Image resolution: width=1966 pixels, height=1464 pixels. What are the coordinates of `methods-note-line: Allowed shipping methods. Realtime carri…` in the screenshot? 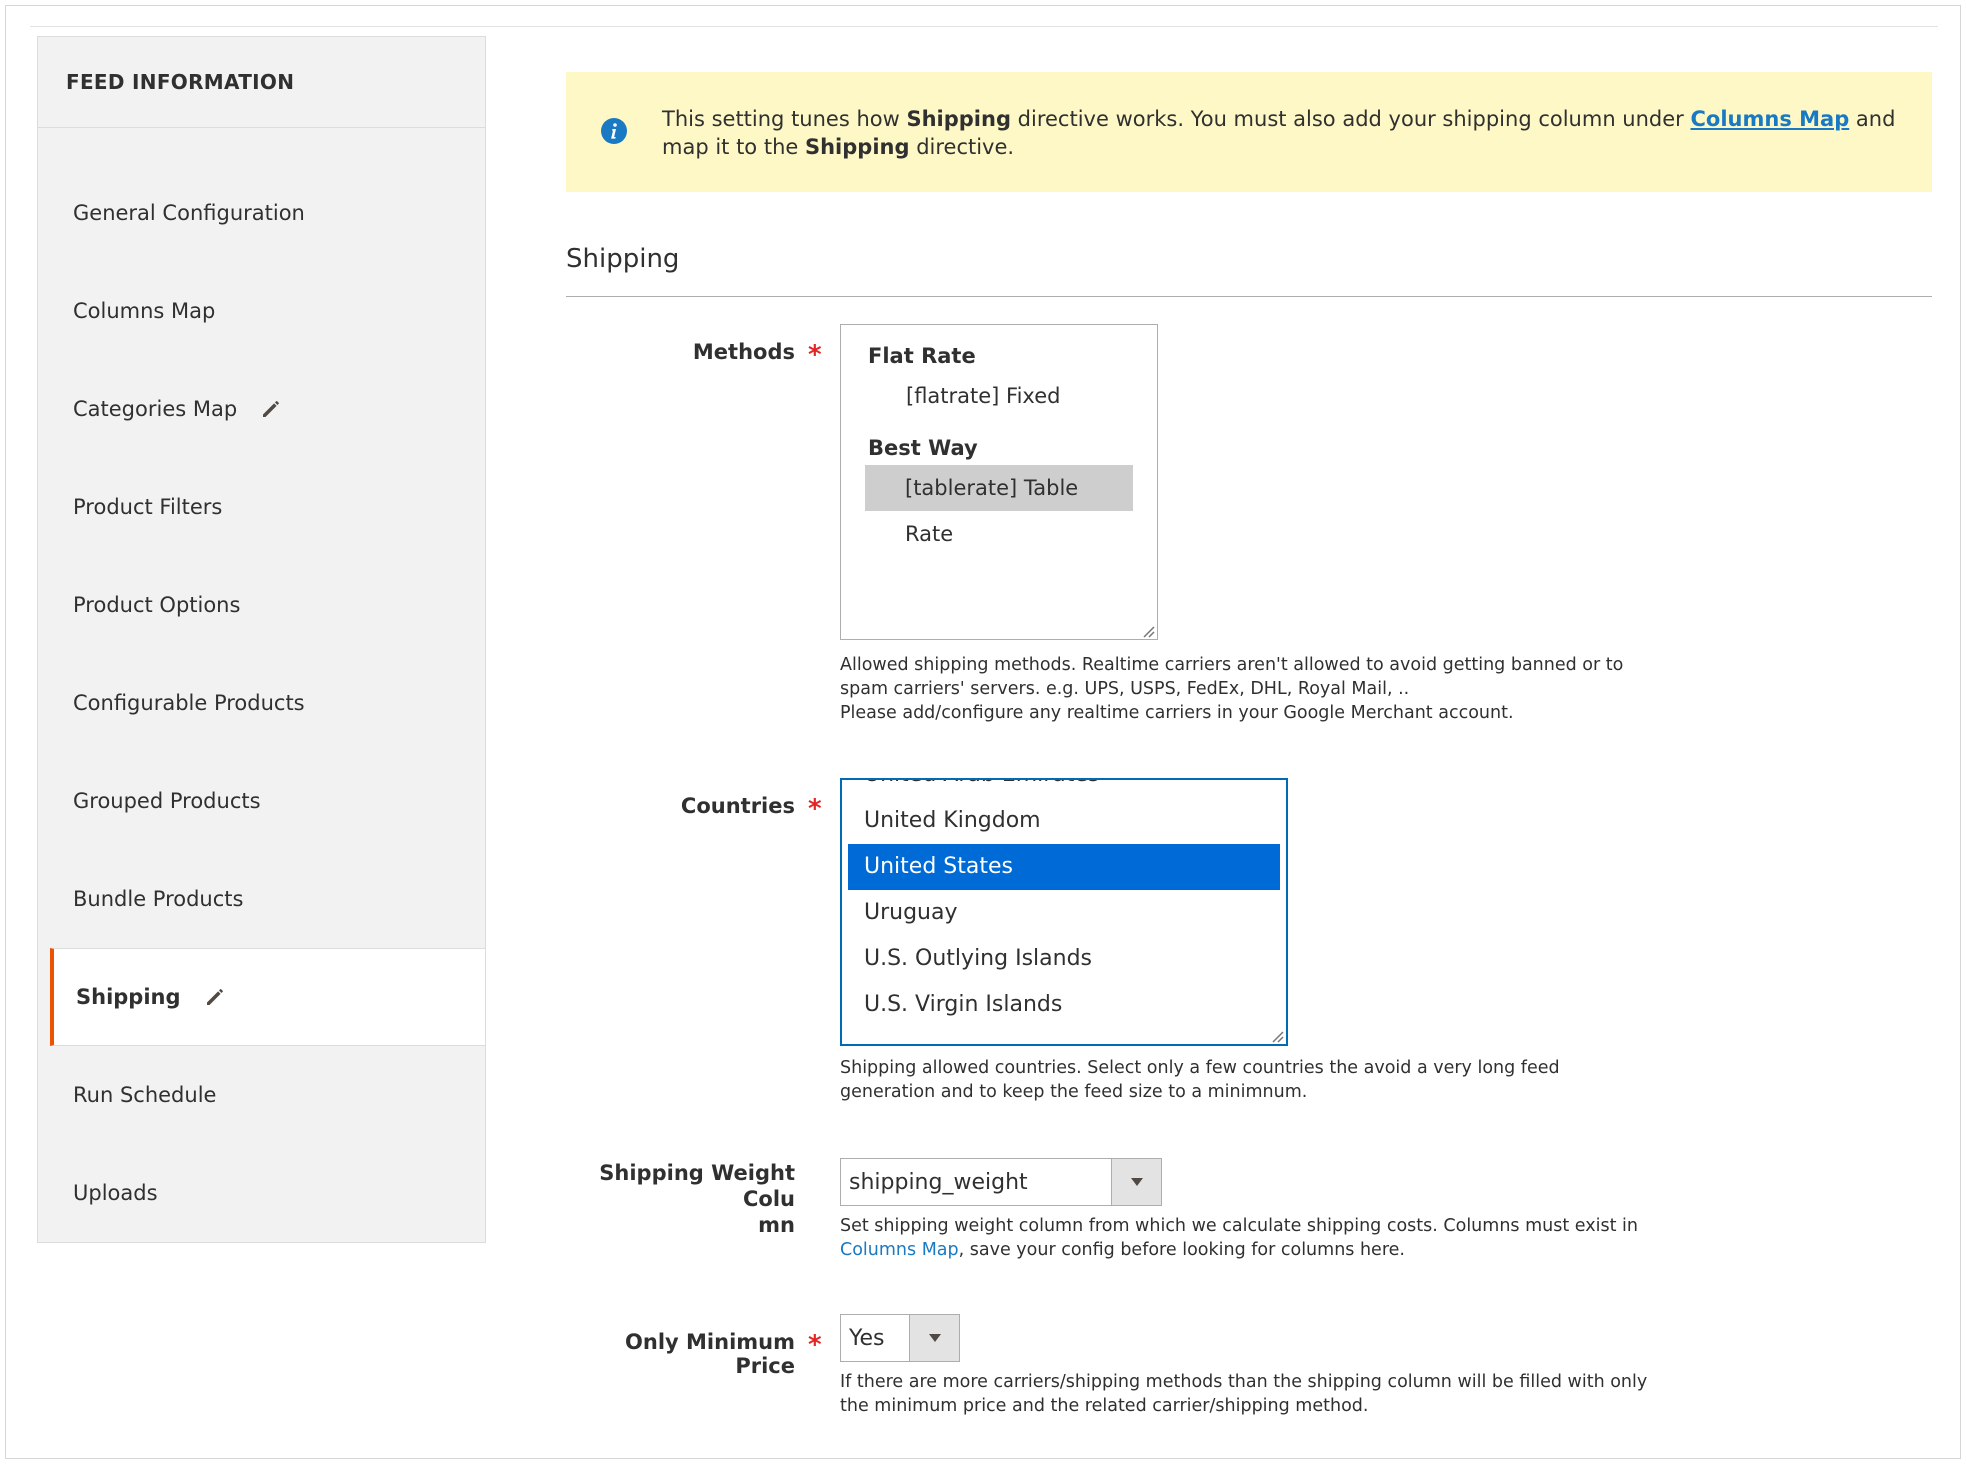 It's located at (1232, 677).